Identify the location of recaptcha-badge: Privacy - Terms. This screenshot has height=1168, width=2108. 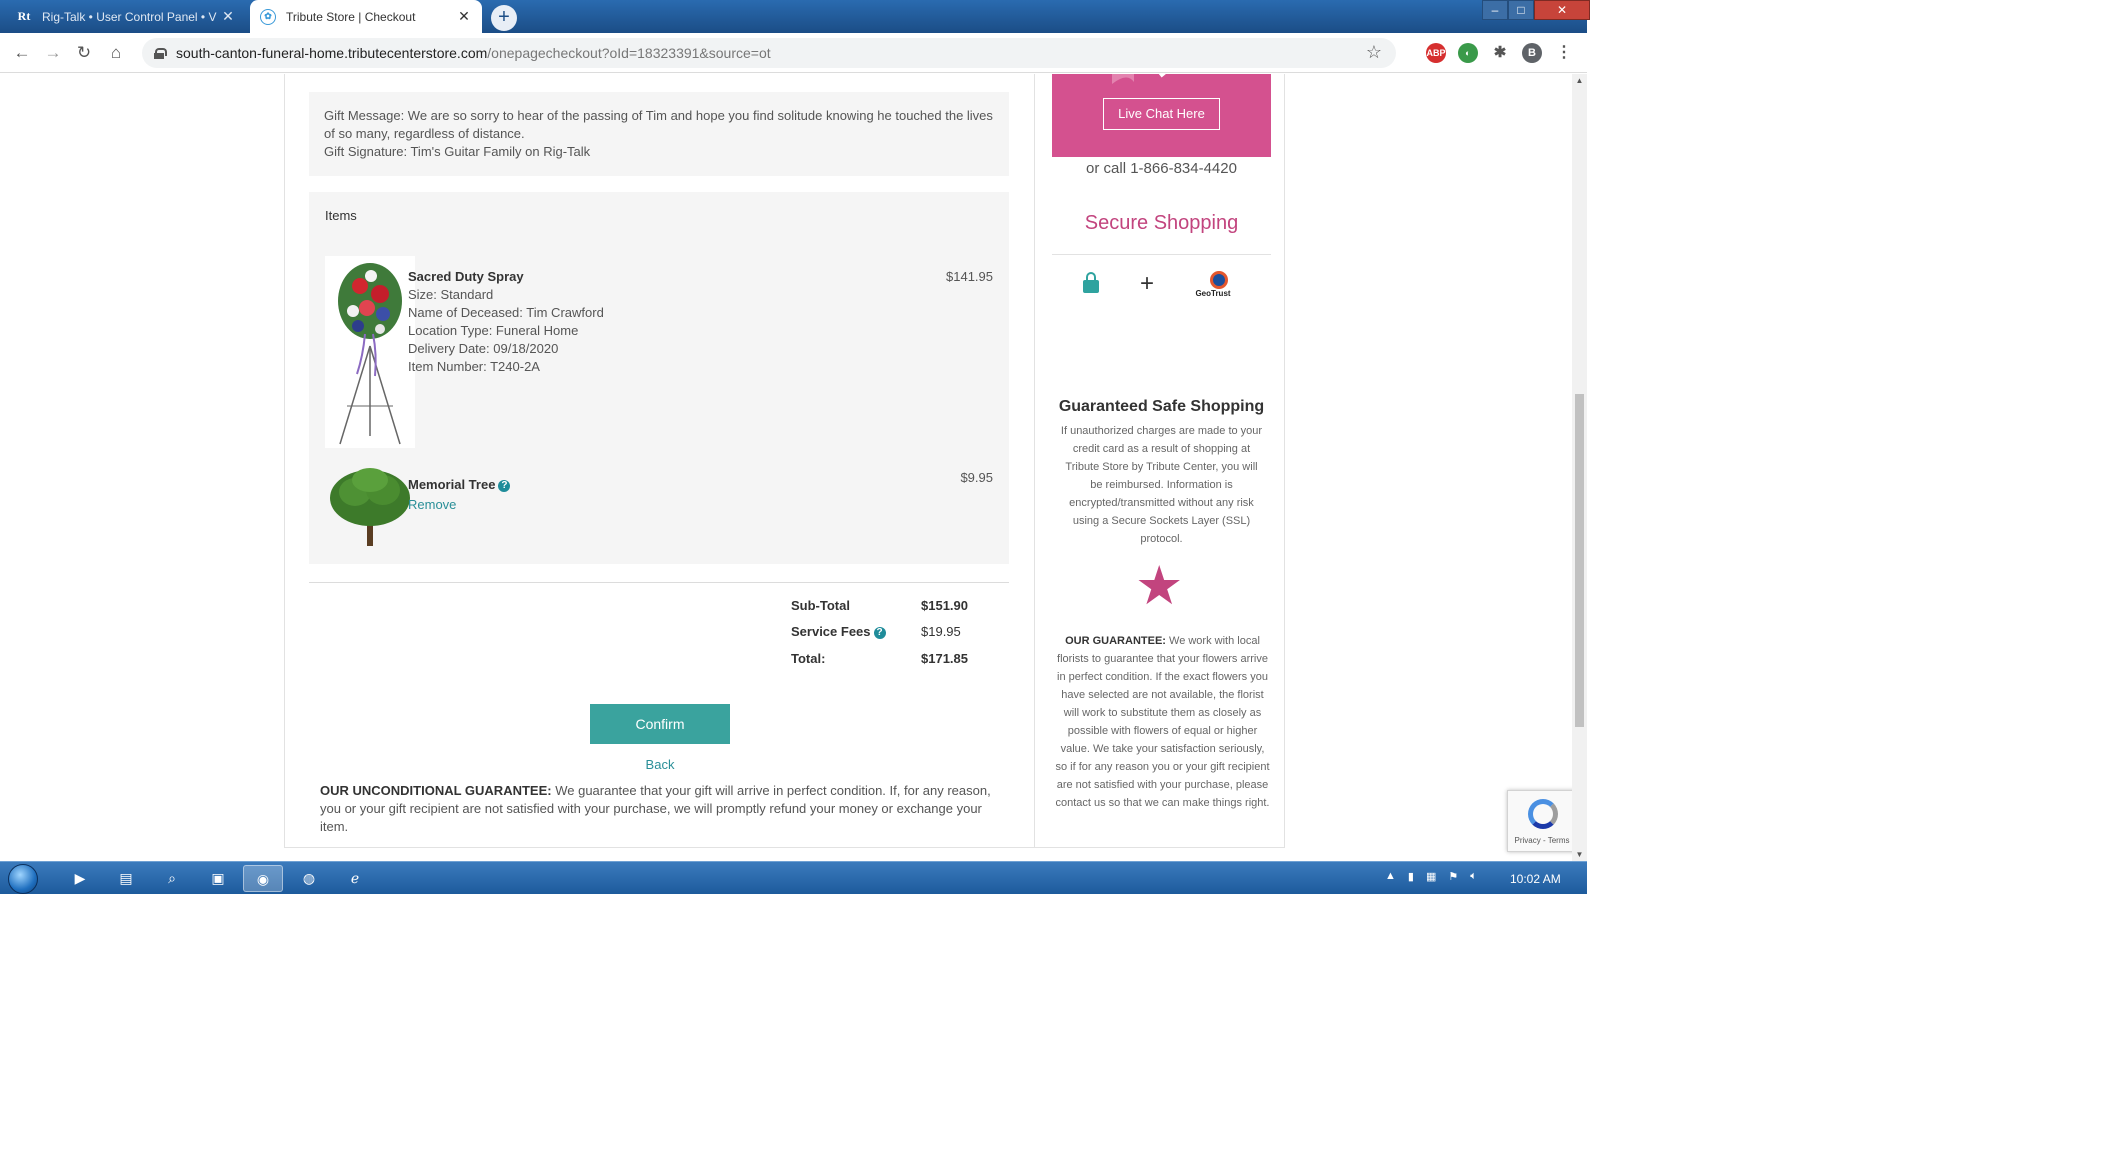
(1539, 821).